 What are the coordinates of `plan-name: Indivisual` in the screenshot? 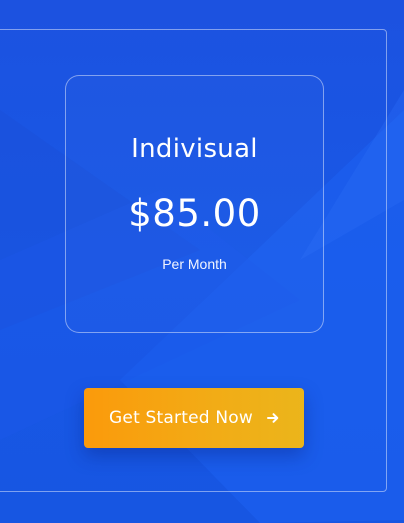 It's located at (194, 149).